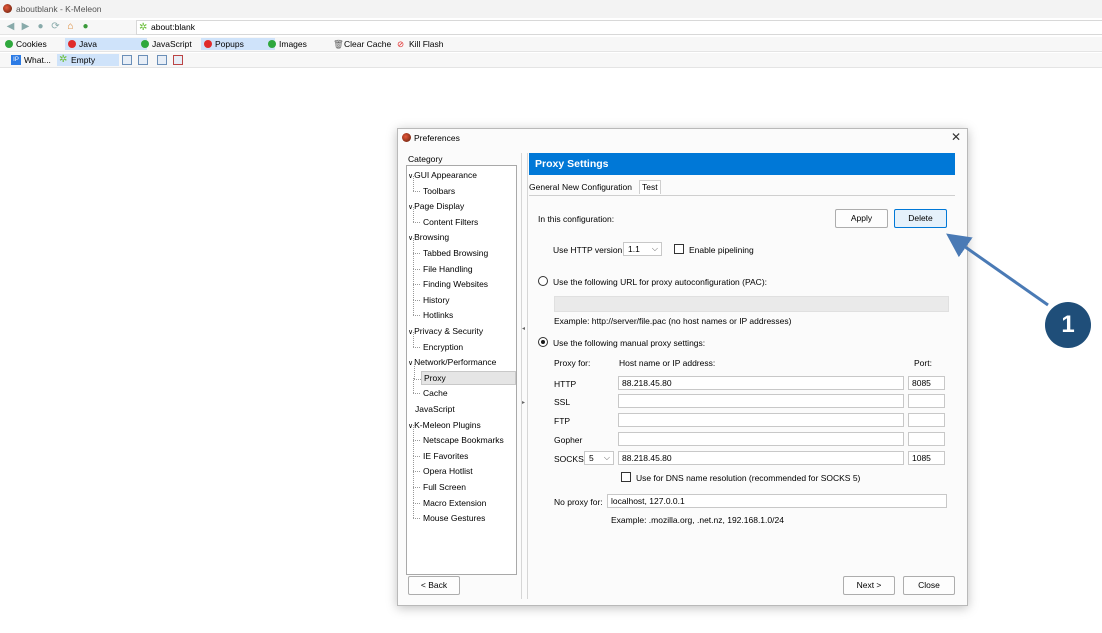 This screenshot has width=1102, height=633. Describe the element at coordinates (997, 270) in the screenshot. I see `annotation-arrow` at that location.